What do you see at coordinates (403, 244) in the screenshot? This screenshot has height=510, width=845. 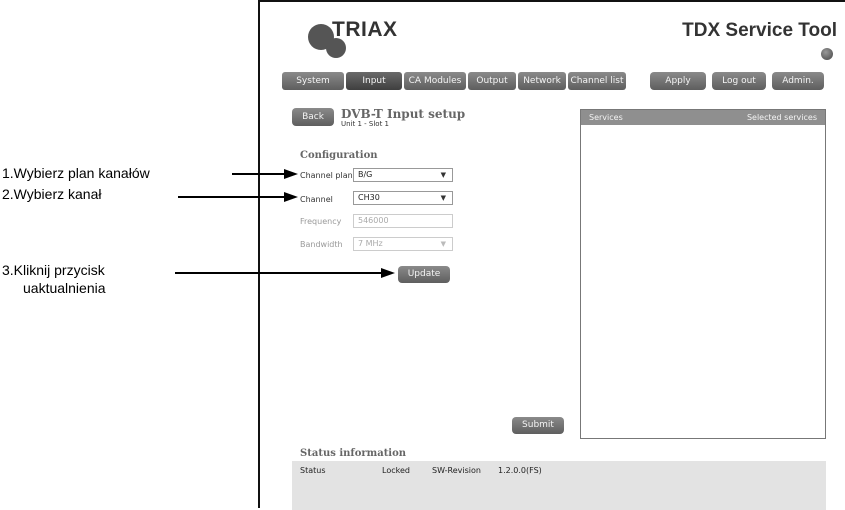 I see `bandwidth-select: 7 MHz ▼` at bounding box center [403, 244].